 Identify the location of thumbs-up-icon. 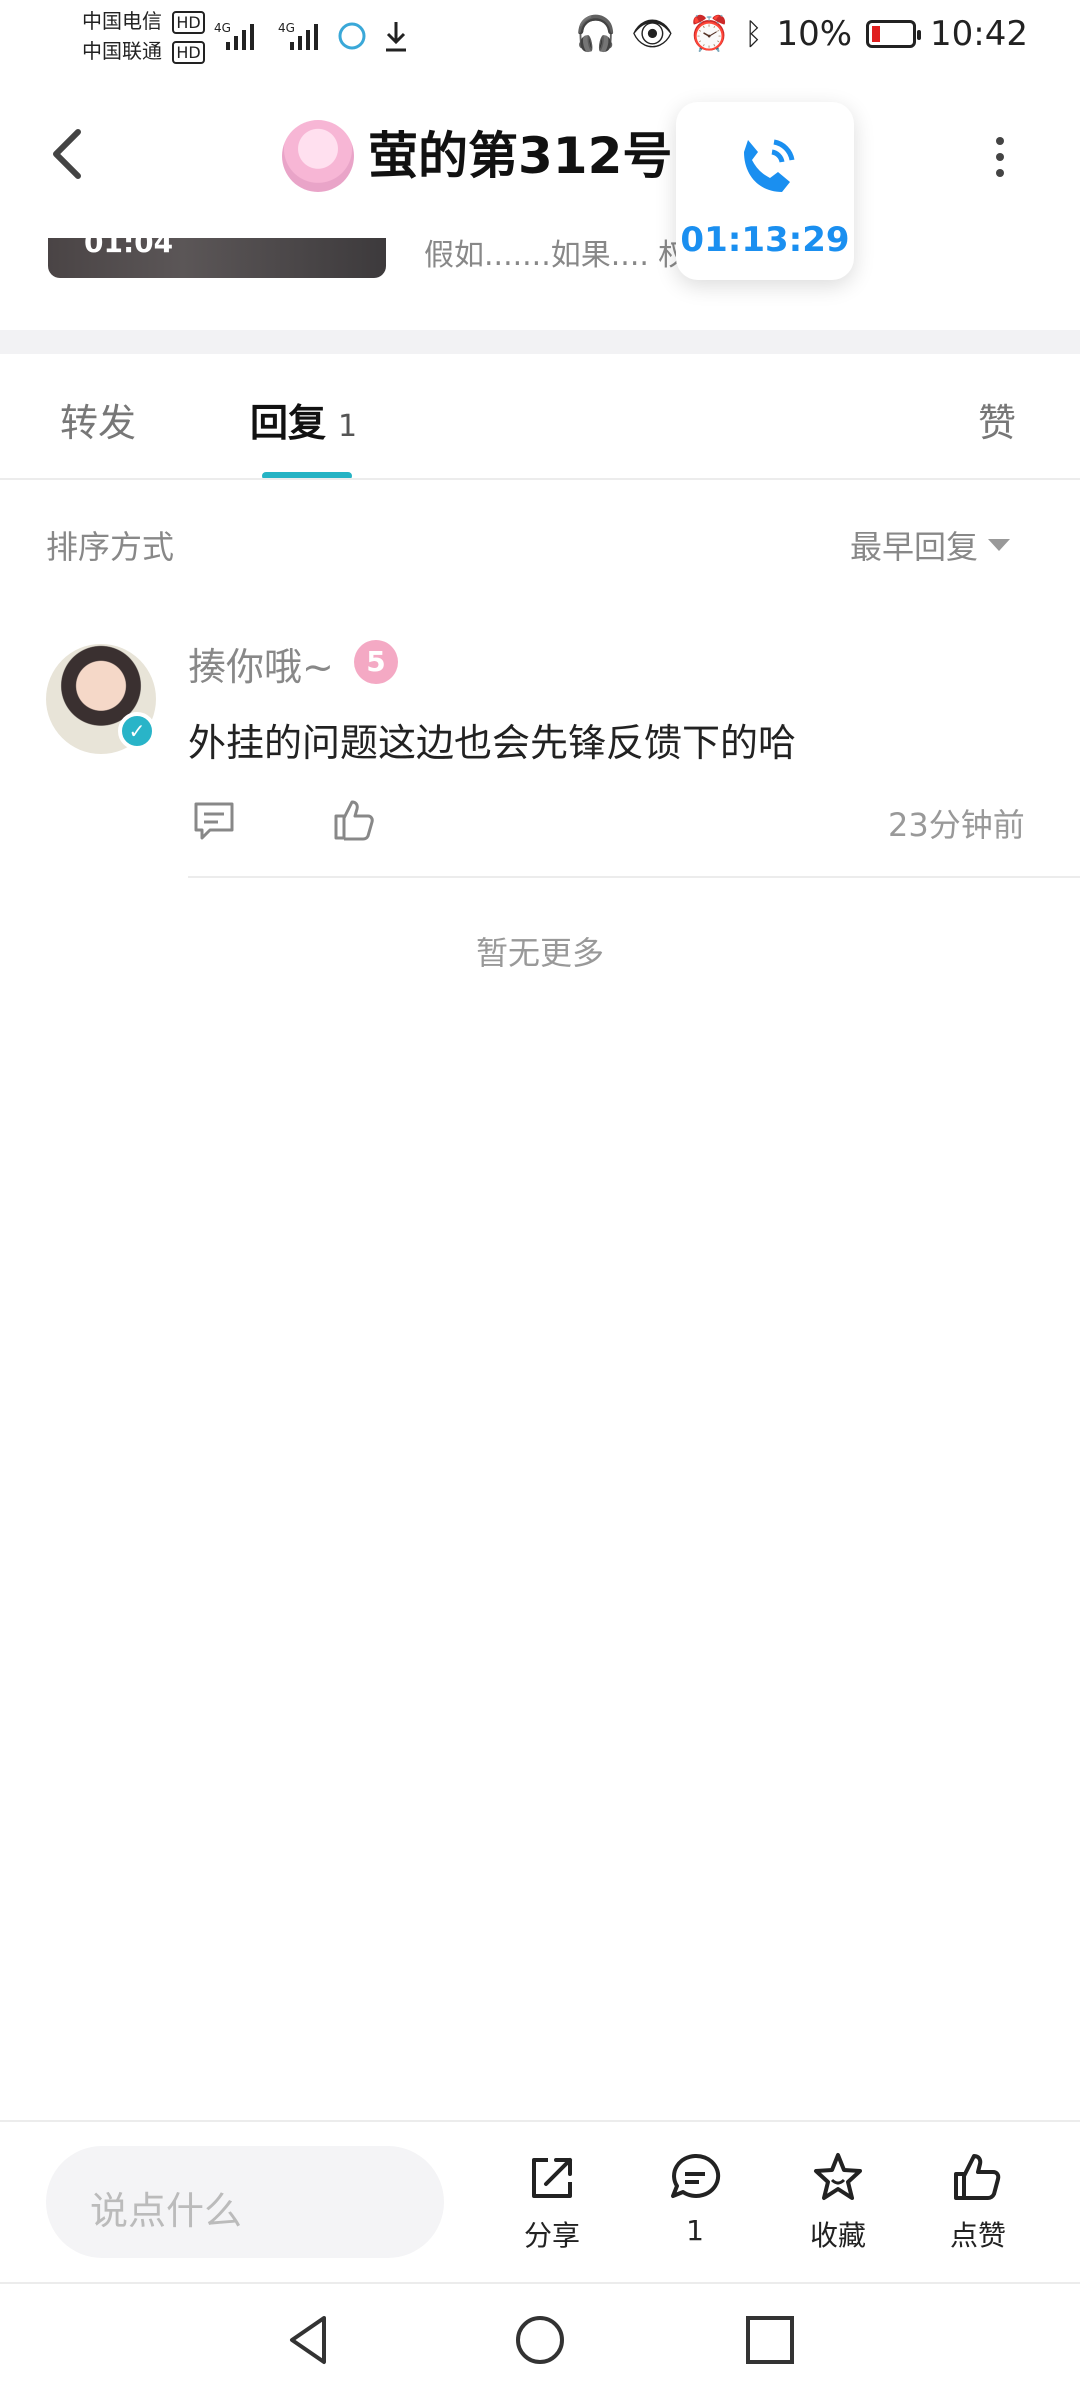
(977, 2177).